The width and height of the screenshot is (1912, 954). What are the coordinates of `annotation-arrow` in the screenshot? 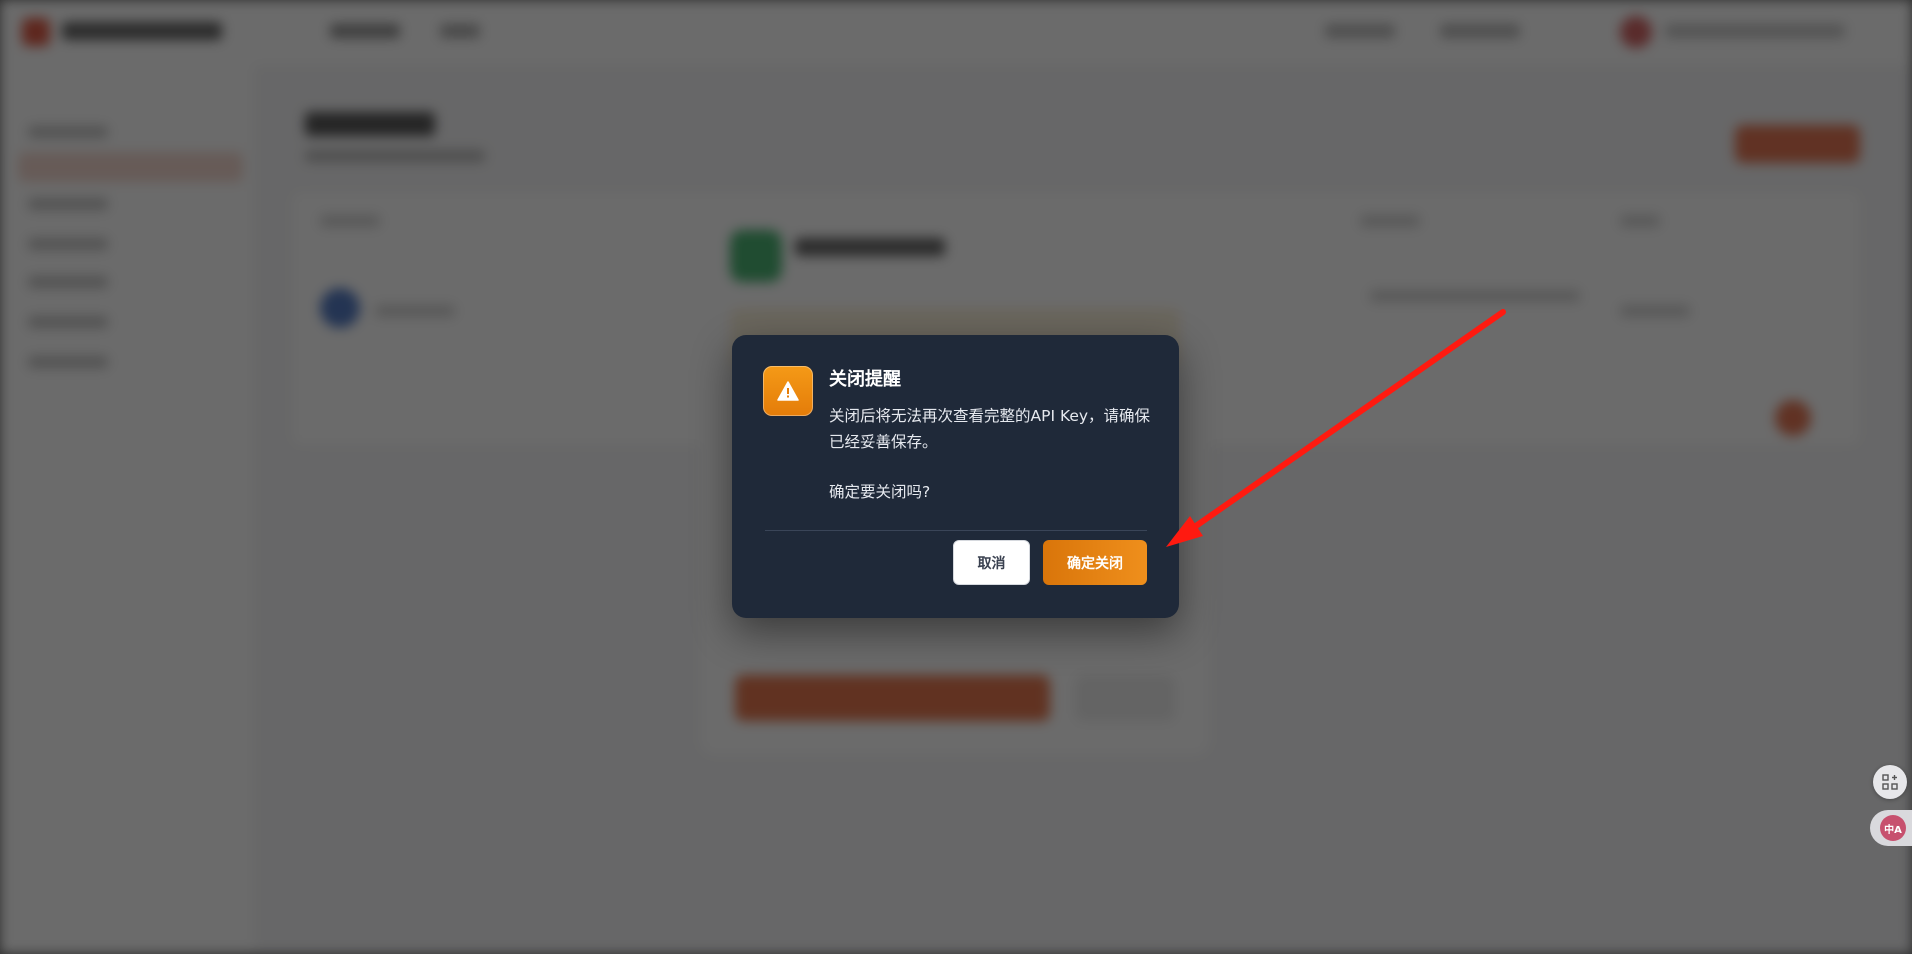 It's located at (1336, 428).